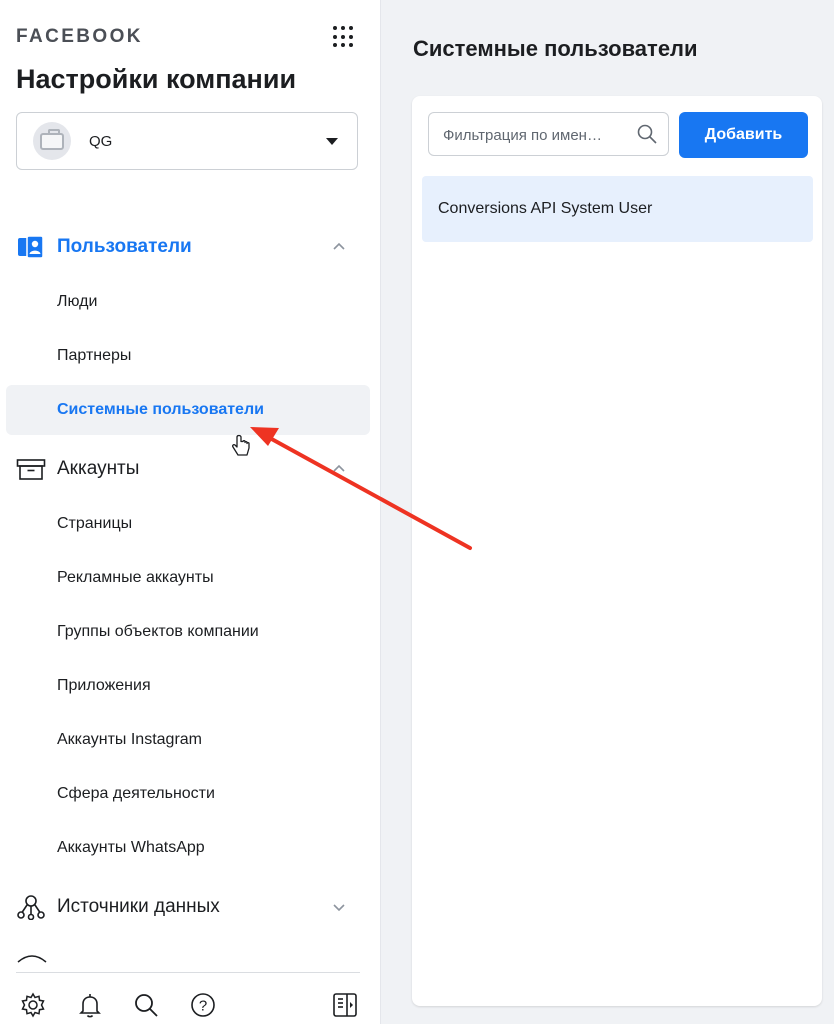 This screenshot has height=1024, width=834. I want to click on section-accounts-label: Аккаунты, so click(98, 468).